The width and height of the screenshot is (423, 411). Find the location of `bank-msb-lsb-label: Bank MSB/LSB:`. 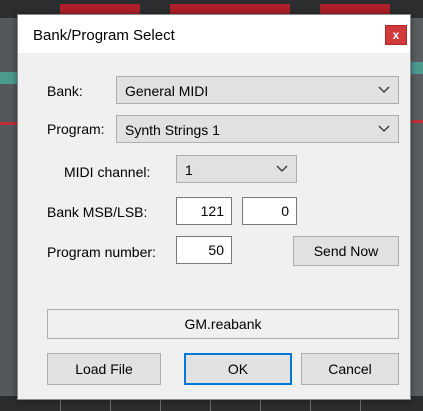

bank-msb-lsb-label: Bank MSB/LSB: is located at coordinates (97, 212).